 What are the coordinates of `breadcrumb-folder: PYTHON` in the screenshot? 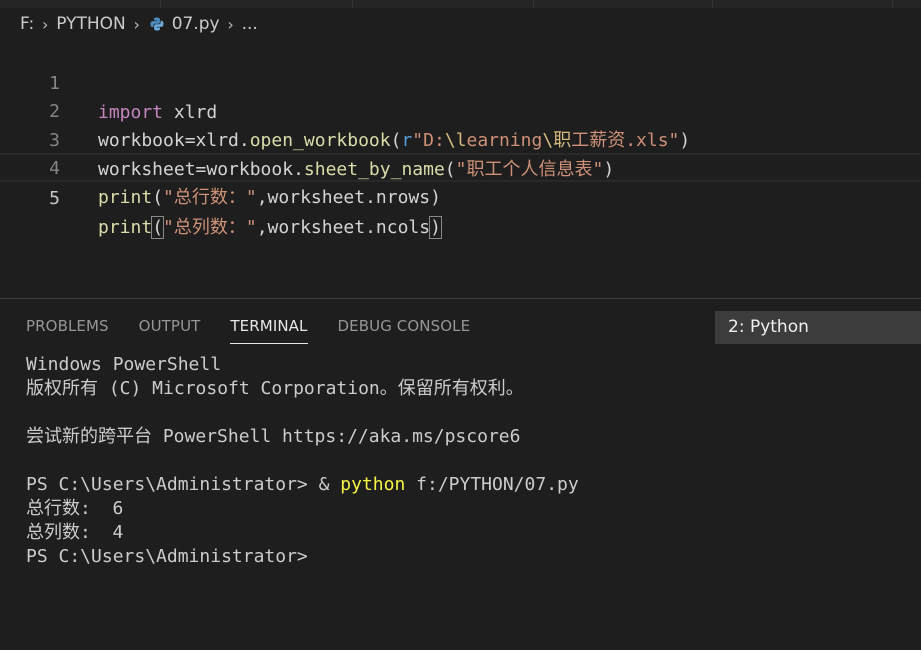 It's located at (91, 24).